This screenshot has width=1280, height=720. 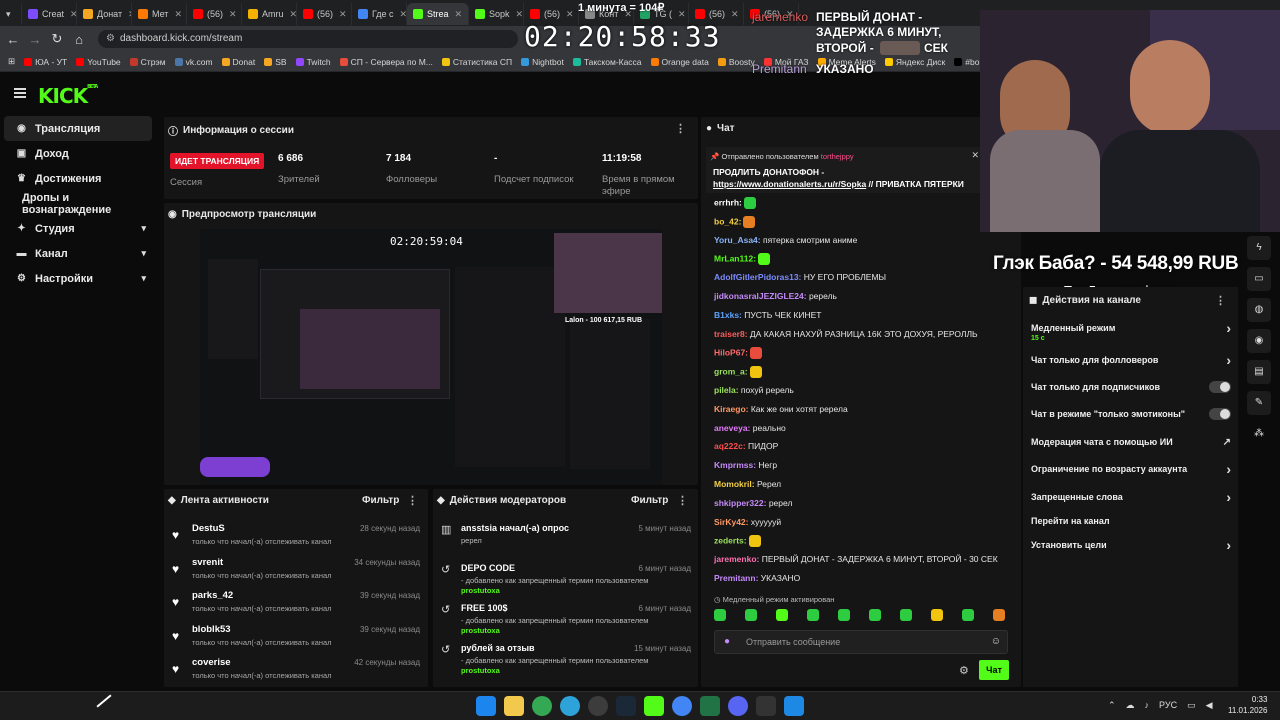 I want to click on layout-icon: ▤, so click(x=1259, y=372).